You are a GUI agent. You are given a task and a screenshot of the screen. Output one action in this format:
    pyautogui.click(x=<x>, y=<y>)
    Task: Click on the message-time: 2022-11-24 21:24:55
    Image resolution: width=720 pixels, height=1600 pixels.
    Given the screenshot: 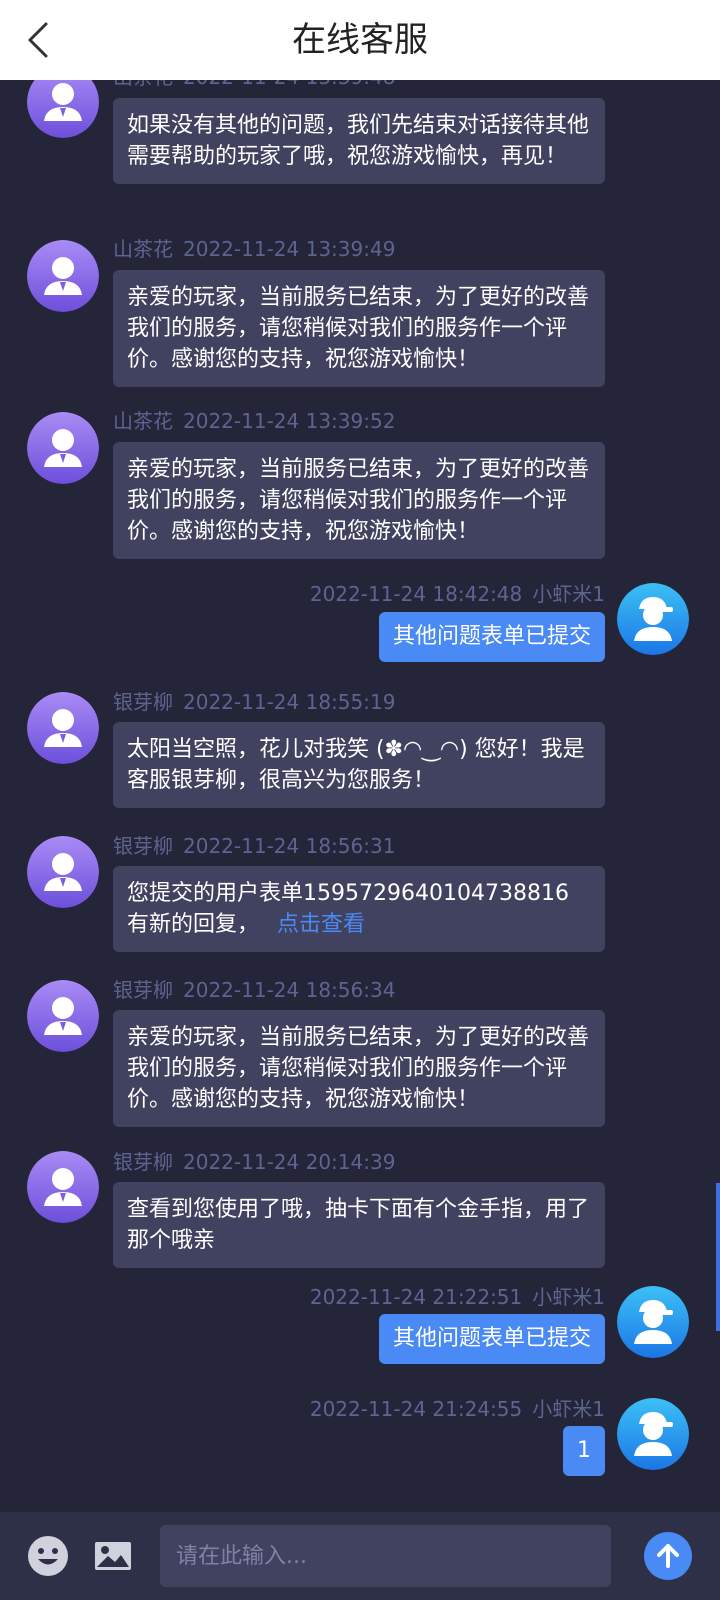 What is the action you would take?
    pyautogui.click(x=416, y=1409)
    